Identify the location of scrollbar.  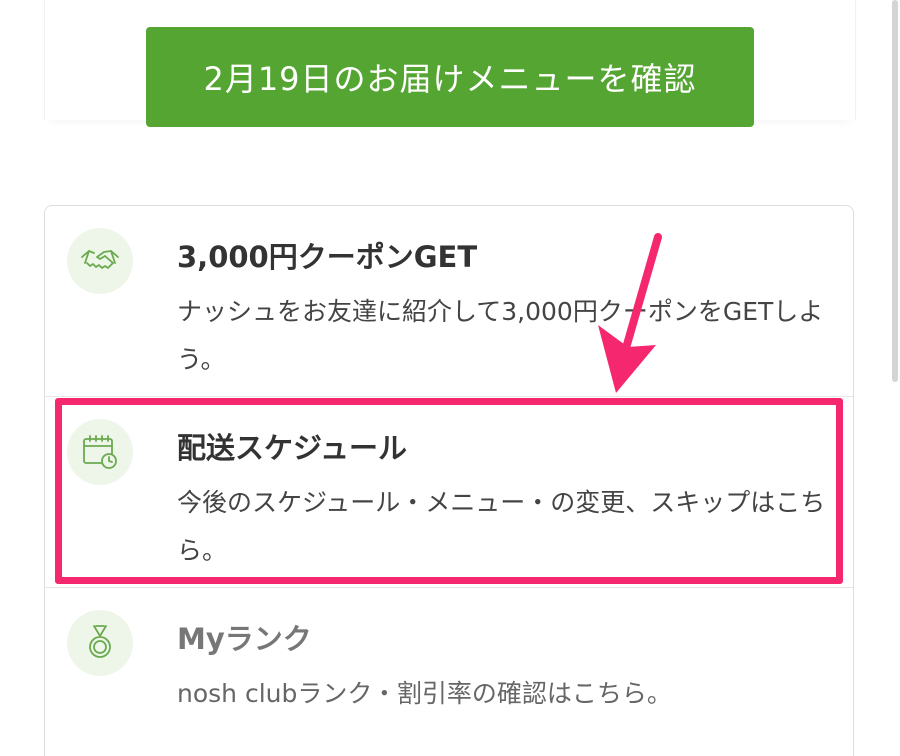
(894, 378).